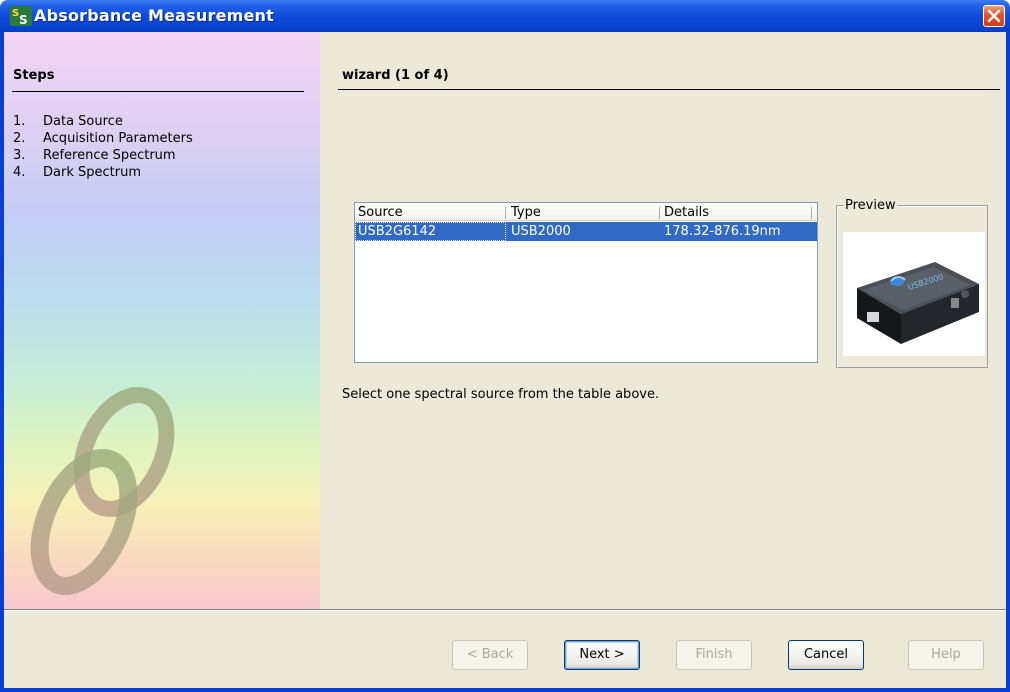 The width and height of the screenshot is (1010, 692). I want to click on ocean-optics-logo, so click(102, 491).